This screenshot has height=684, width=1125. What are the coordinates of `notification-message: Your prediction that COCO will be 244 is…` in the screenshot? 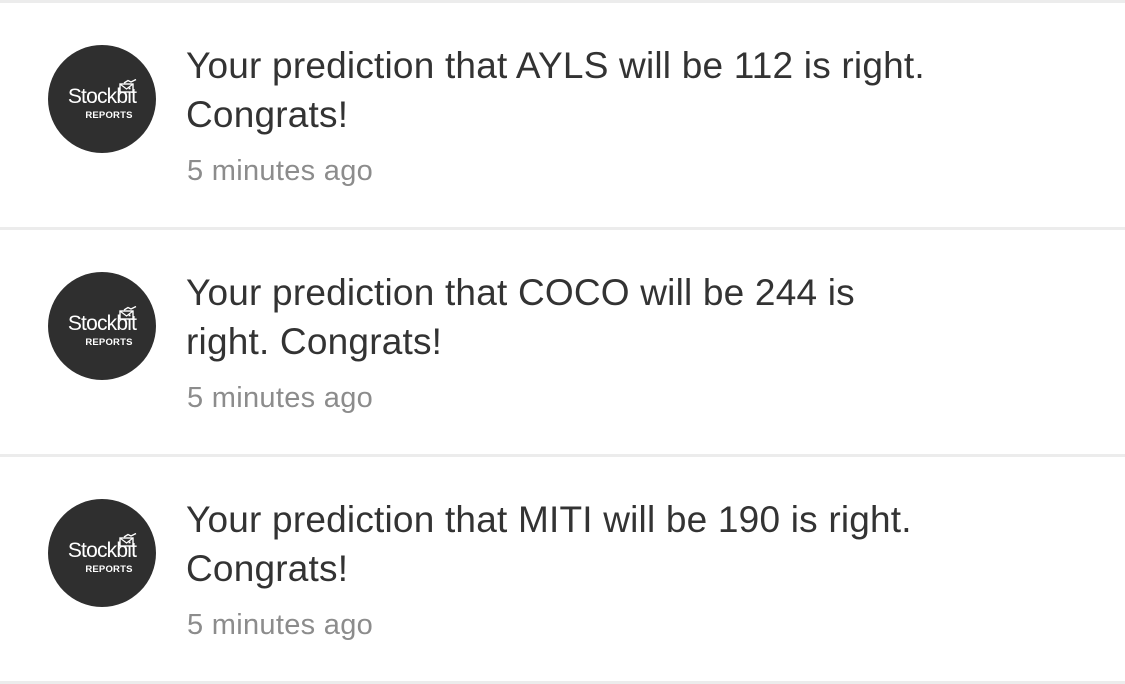 It's located at (520, 317).